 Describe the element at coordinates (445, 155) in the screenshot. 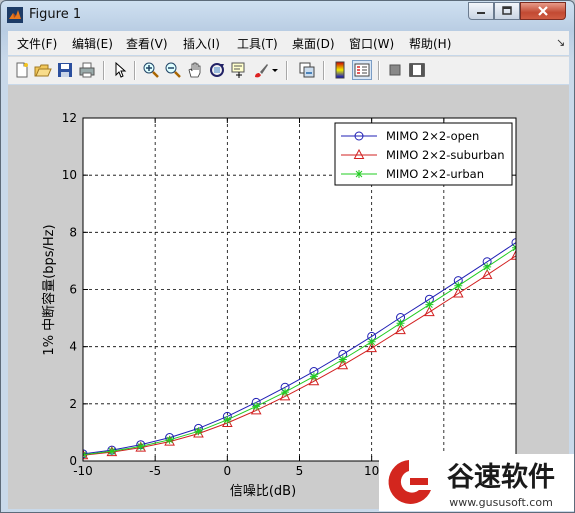

I see `legend-entry-label: MIMO 2×2-suburban` at that location.